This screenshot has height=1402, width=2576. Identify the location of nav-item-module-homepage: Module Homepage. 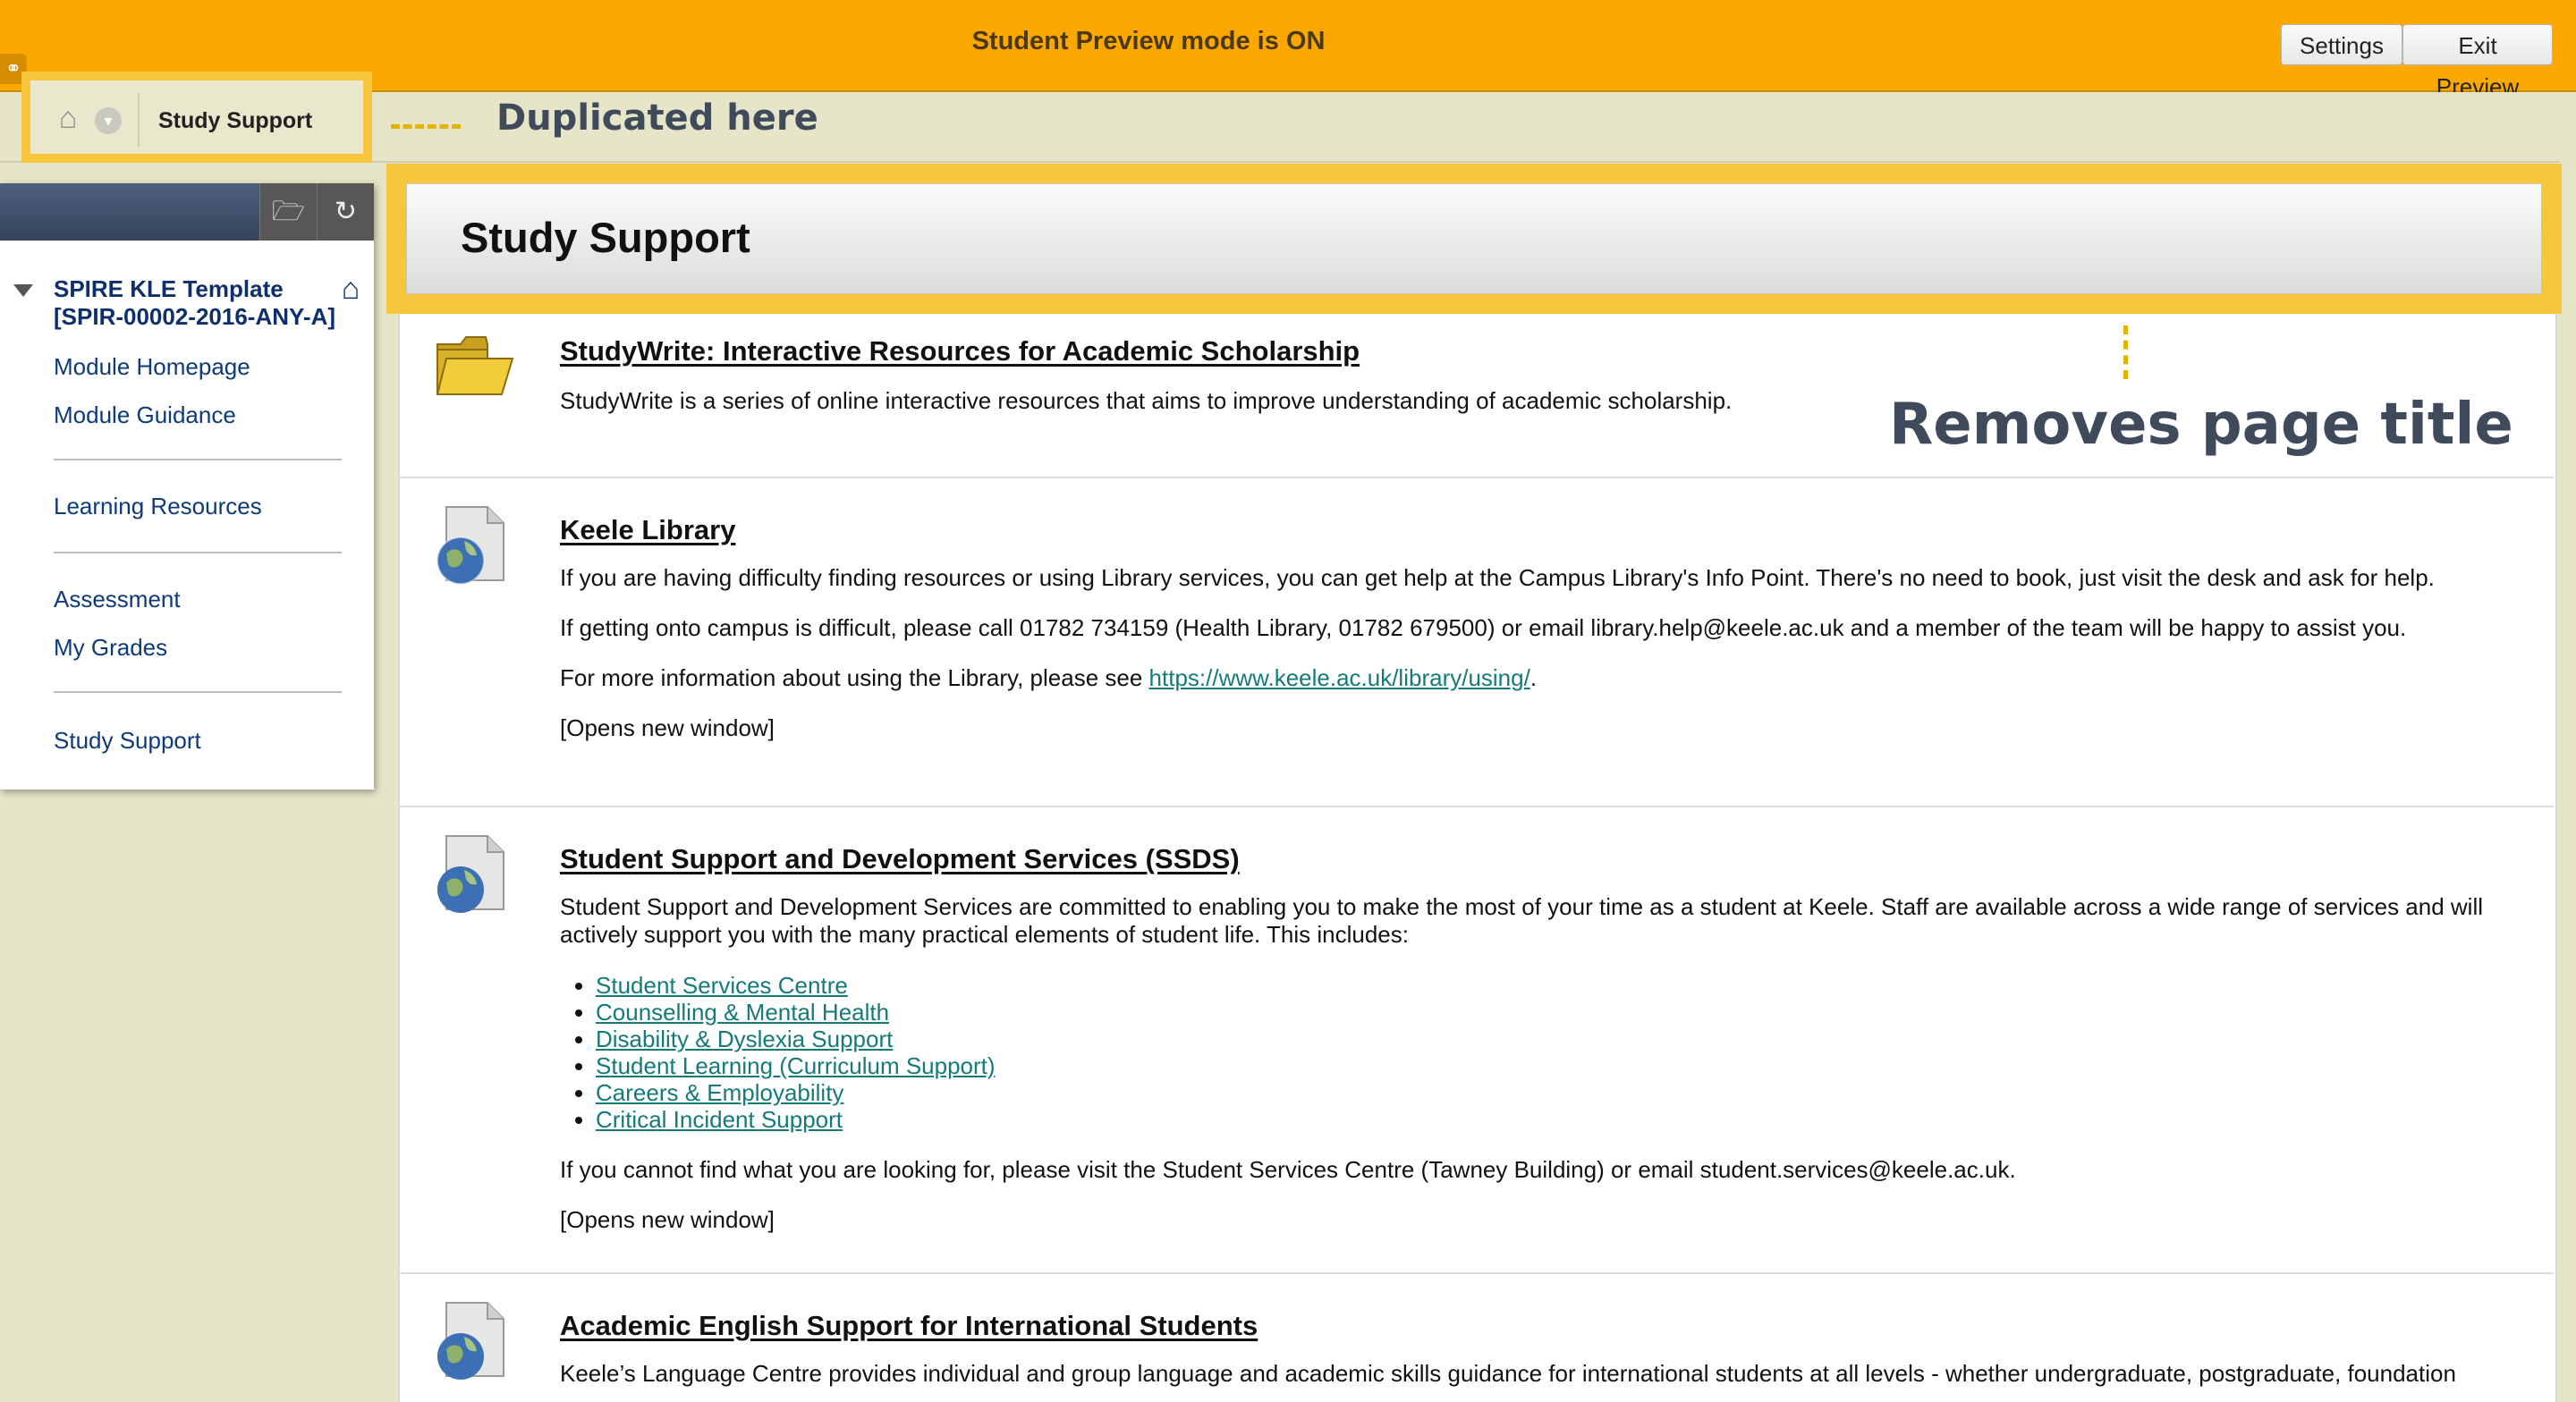
(152, 367).